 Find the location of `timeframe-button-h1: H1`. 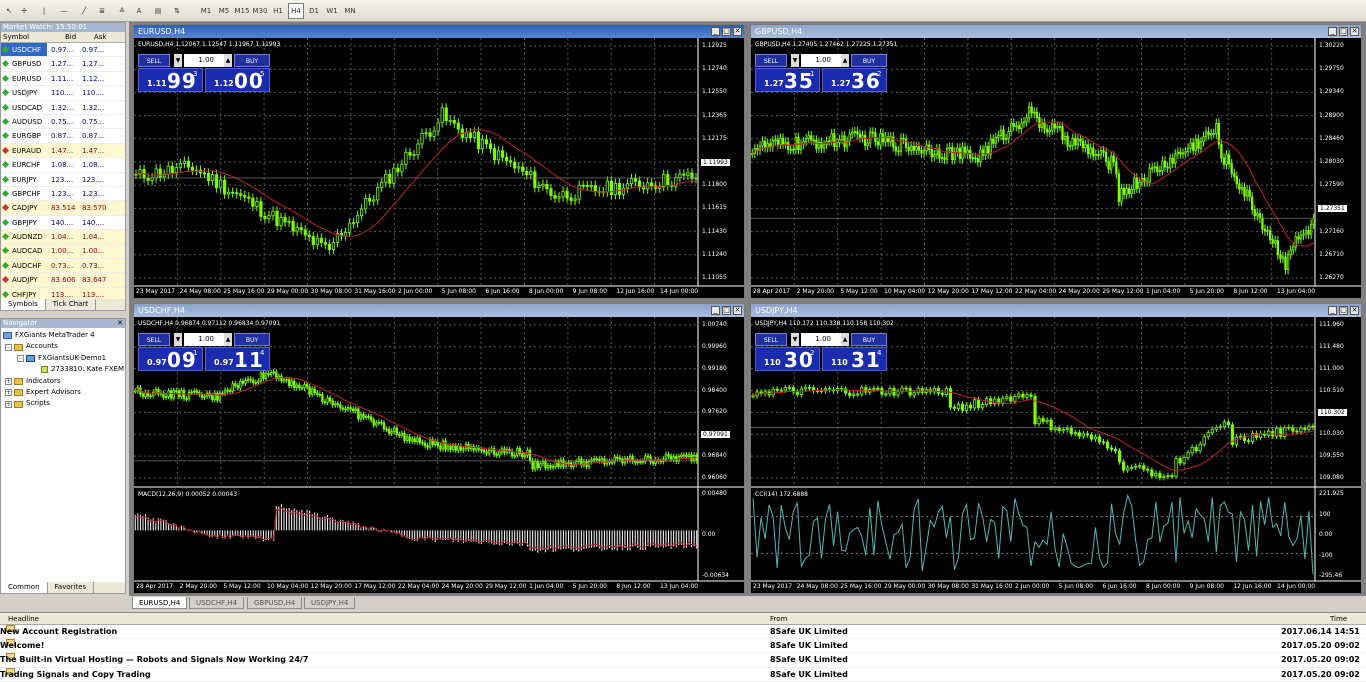

timeframe-button-h1: H1 is located at coordinates (278, 11).